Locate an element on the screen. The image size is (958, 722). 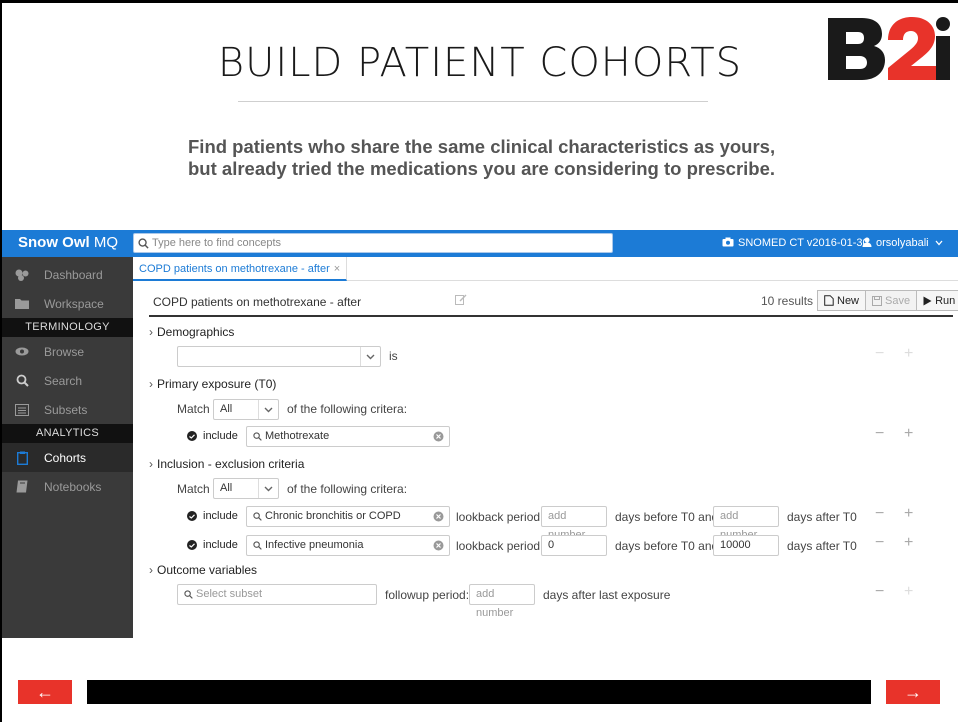
section-primary-exposure: › Primary exposure (T0) is located at coordinates (212, 384).